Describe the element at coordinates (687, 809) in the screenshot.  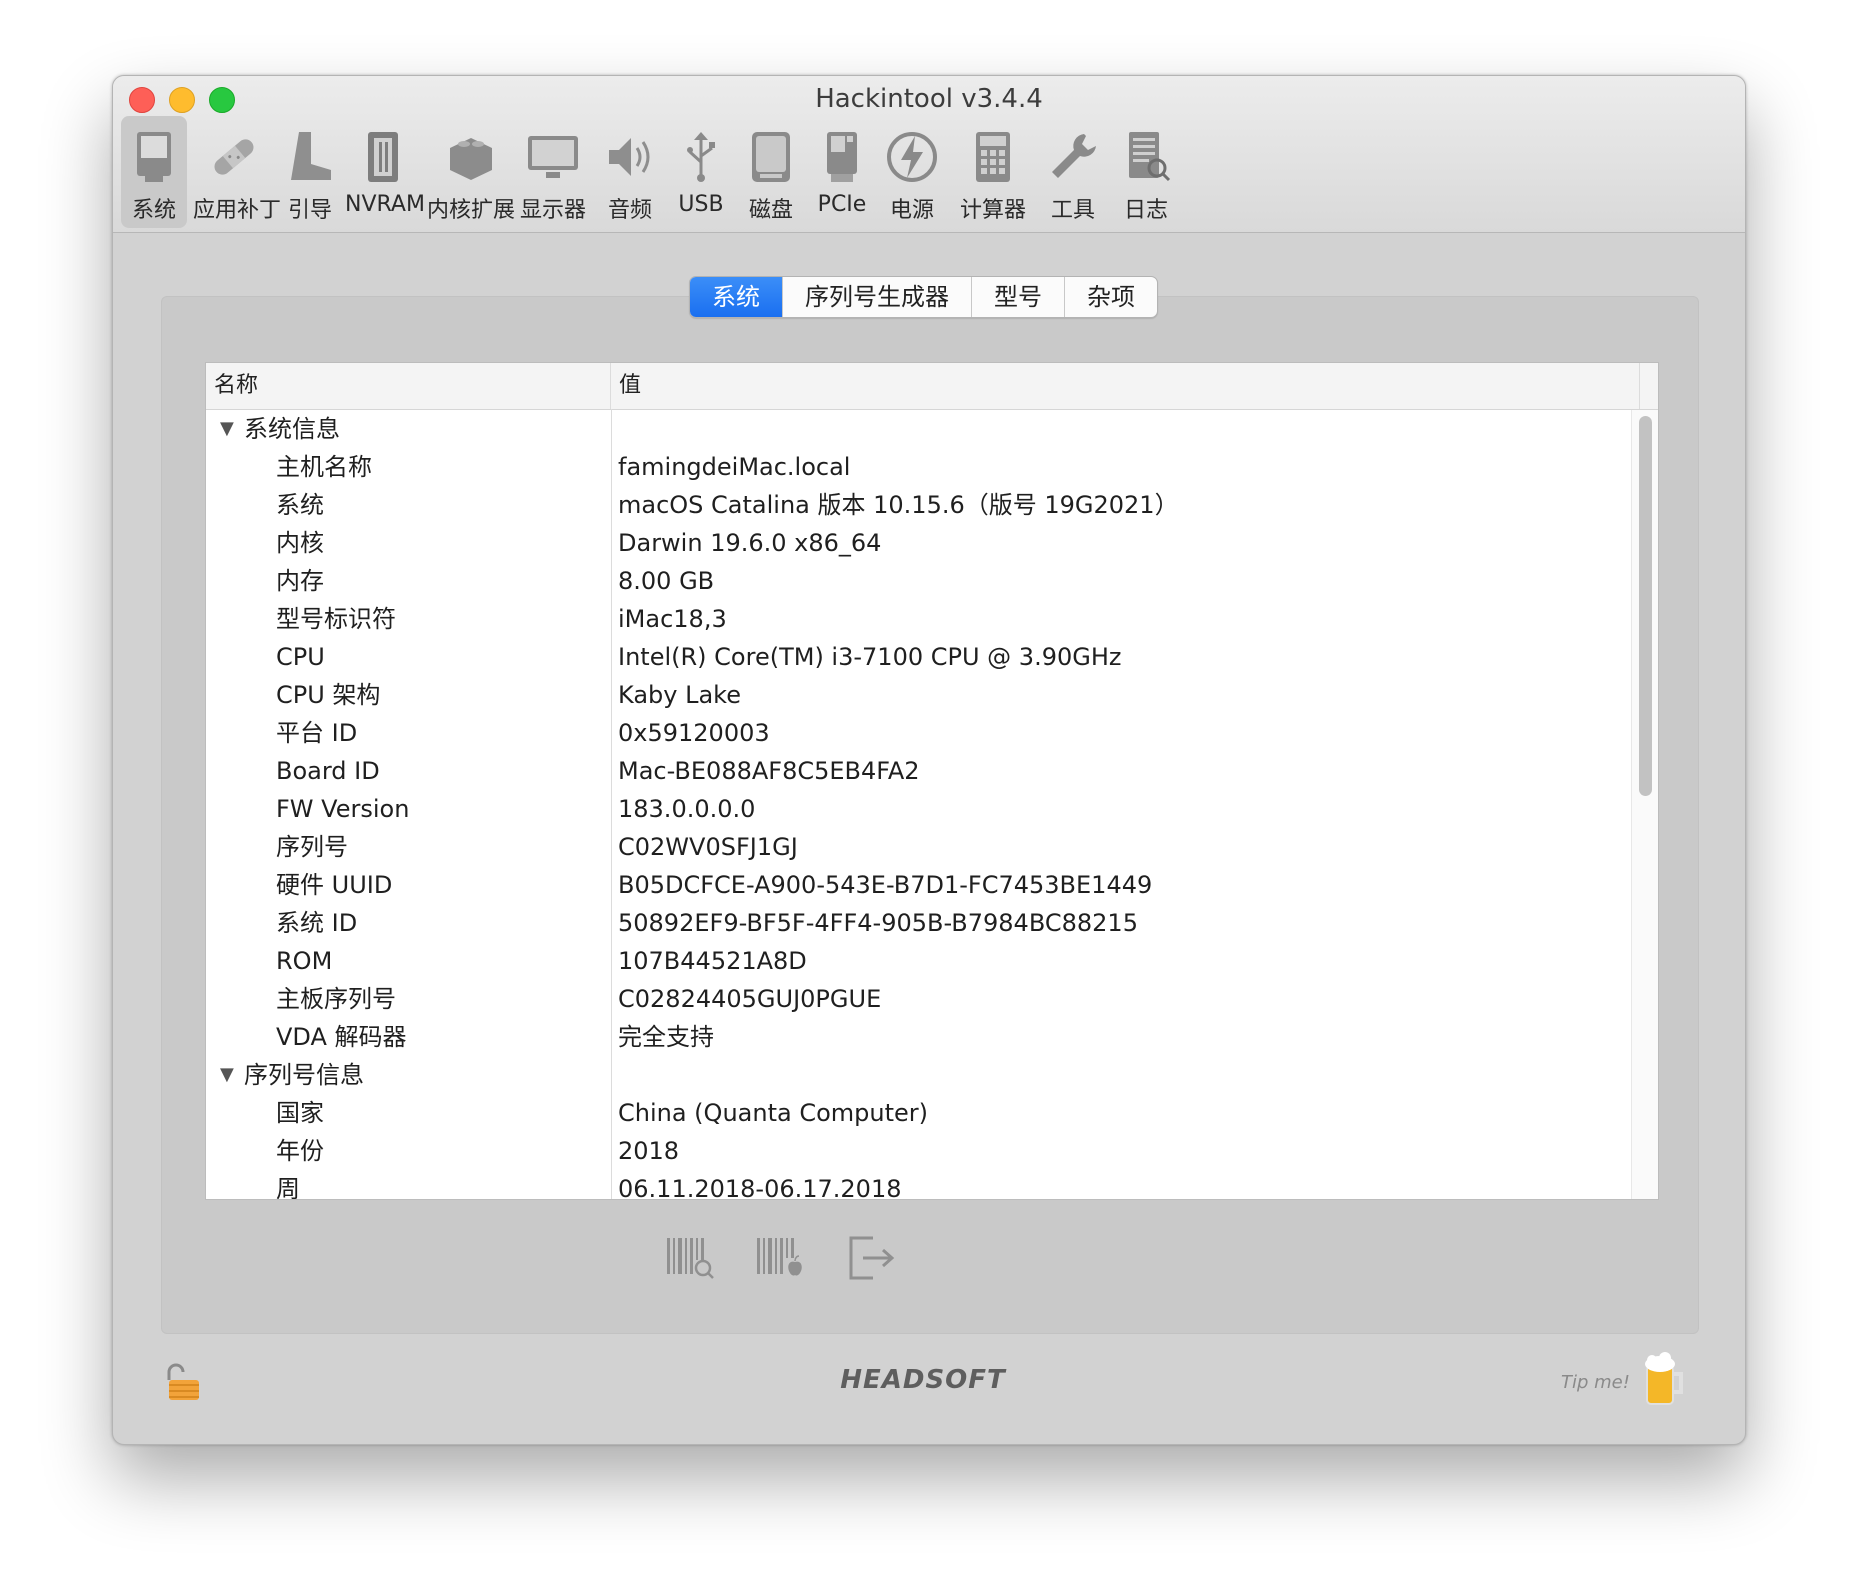
I see `row-value: 183.0.0.0.0` at that location.